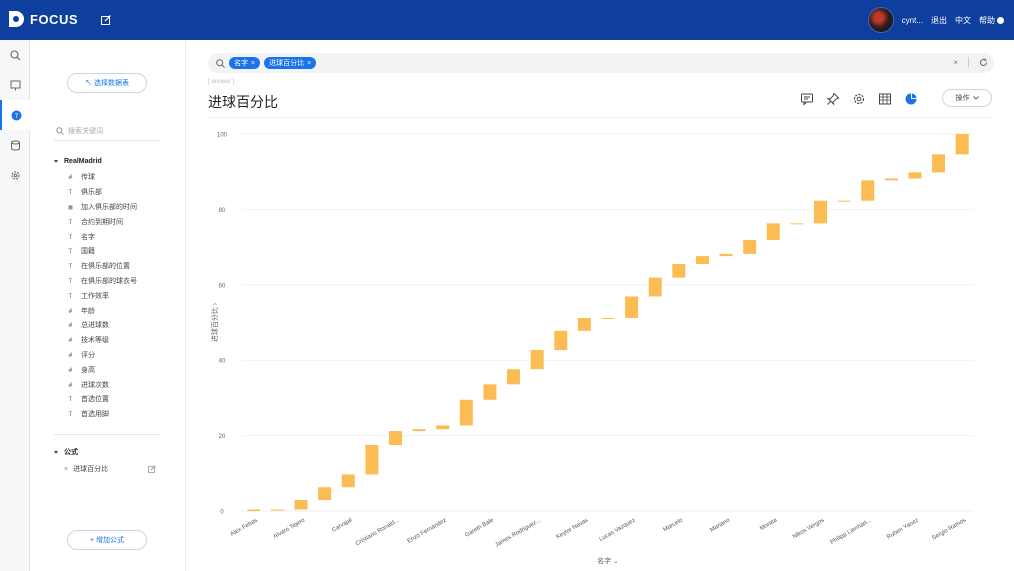 This screenshot has width=1014, height=571. What do you see at coordinates (769, 524) in the screenshot?
I see `x-tick-label: Morata` at bounding box center [769, 524].